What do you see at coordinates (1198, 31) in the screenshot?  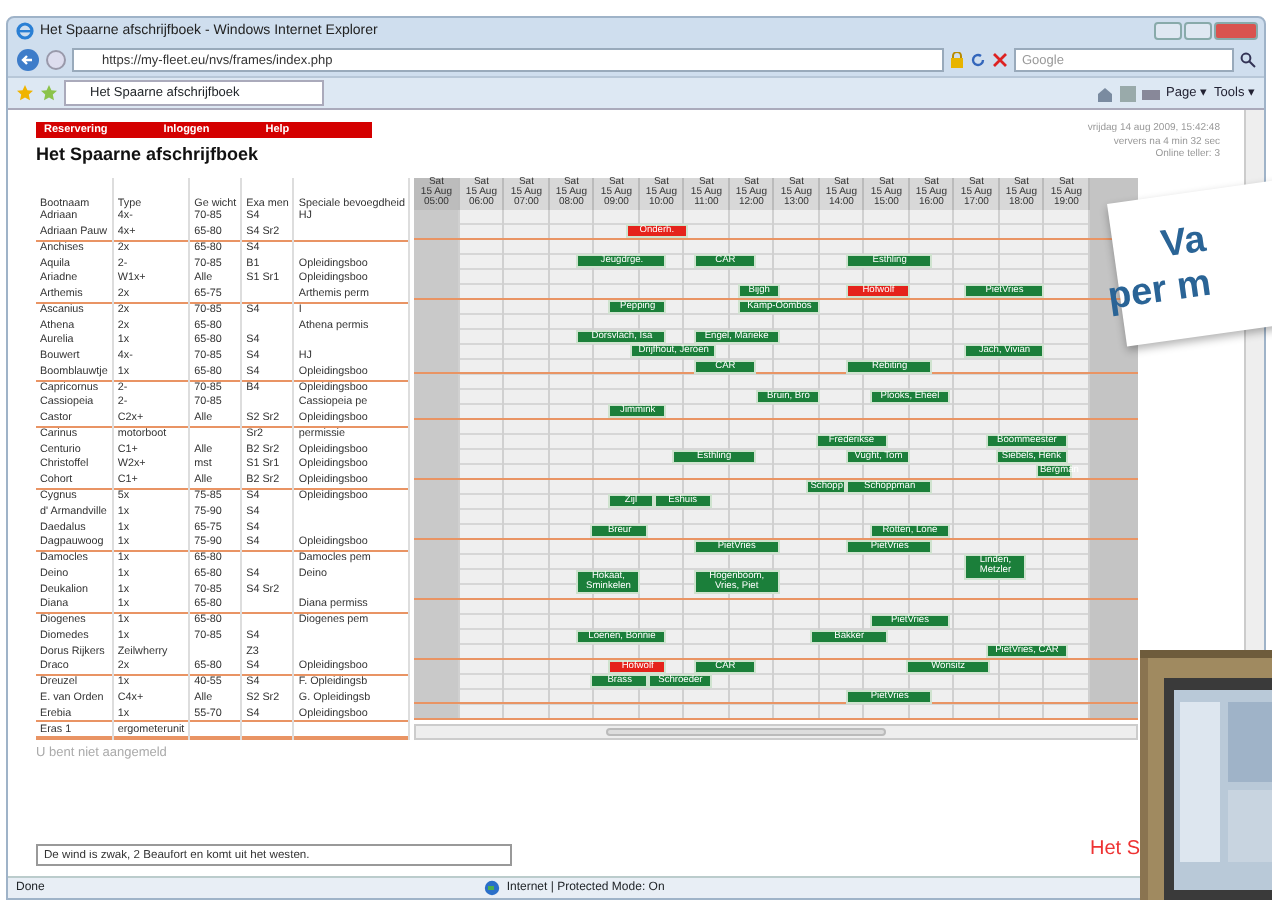 I see `maximize-button` at bounding box center [1198, 31].